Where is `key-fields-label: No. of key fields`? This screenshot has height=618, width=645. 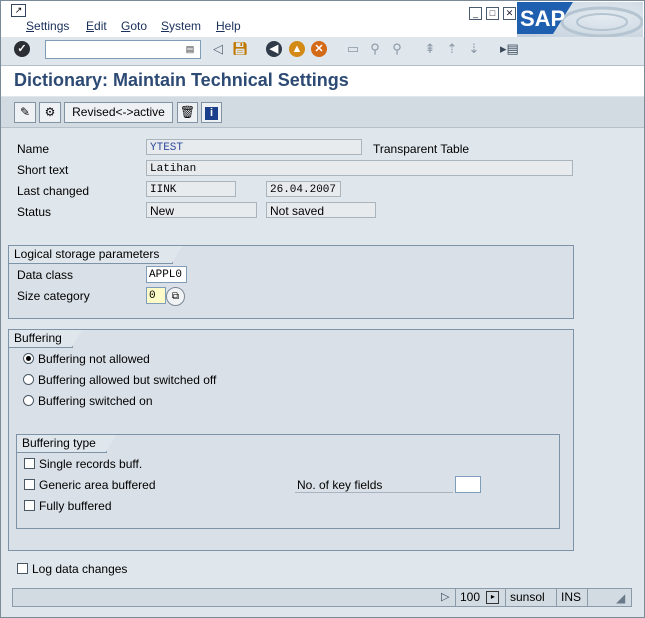 key-fields-label: No. of key fields is located at coordinates (340, 485).